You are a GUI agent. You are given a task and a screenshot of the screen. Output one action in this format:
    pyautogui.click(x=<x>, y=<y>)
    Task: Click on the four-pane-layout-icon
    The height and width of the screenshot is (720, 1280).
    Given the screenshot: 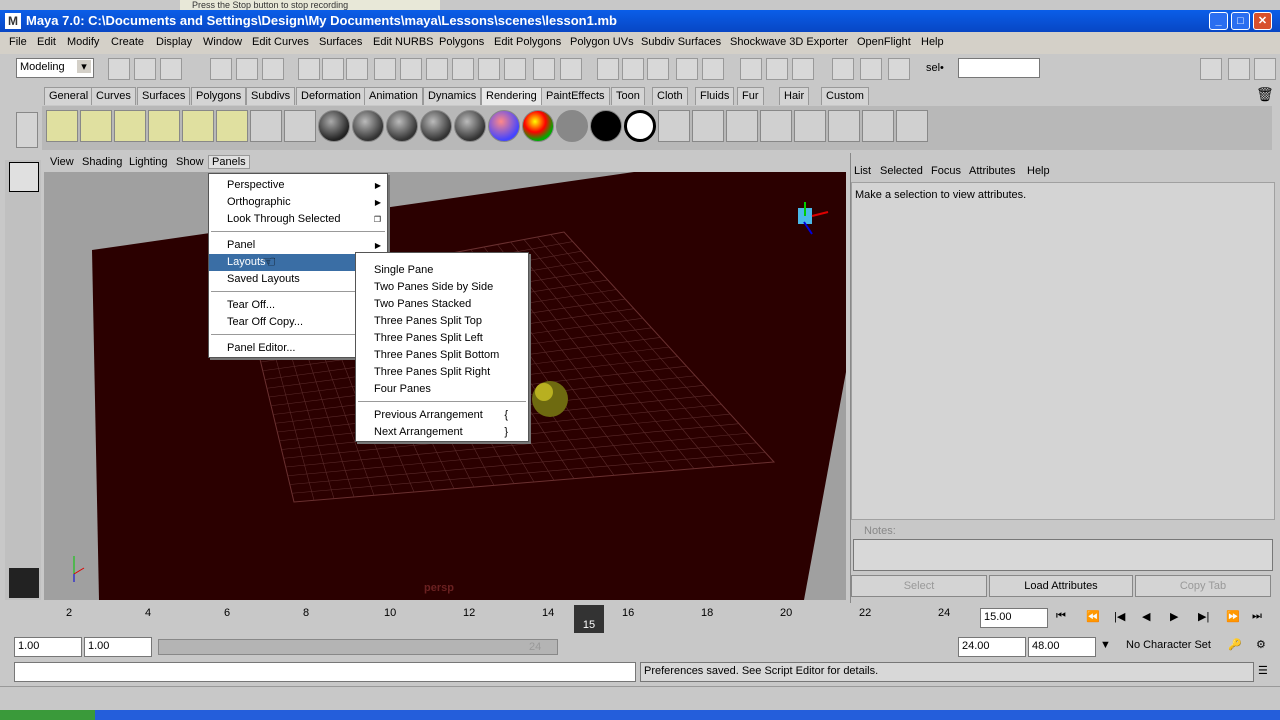 What is the action you would take?
    pyautogui.click(x=24, y=529)
    